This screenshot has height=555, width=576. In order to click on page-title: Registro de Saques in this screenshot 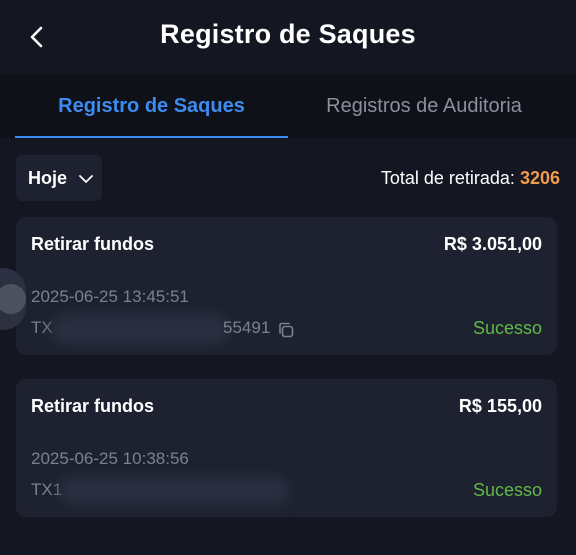, I will do `click(288, 34)`.